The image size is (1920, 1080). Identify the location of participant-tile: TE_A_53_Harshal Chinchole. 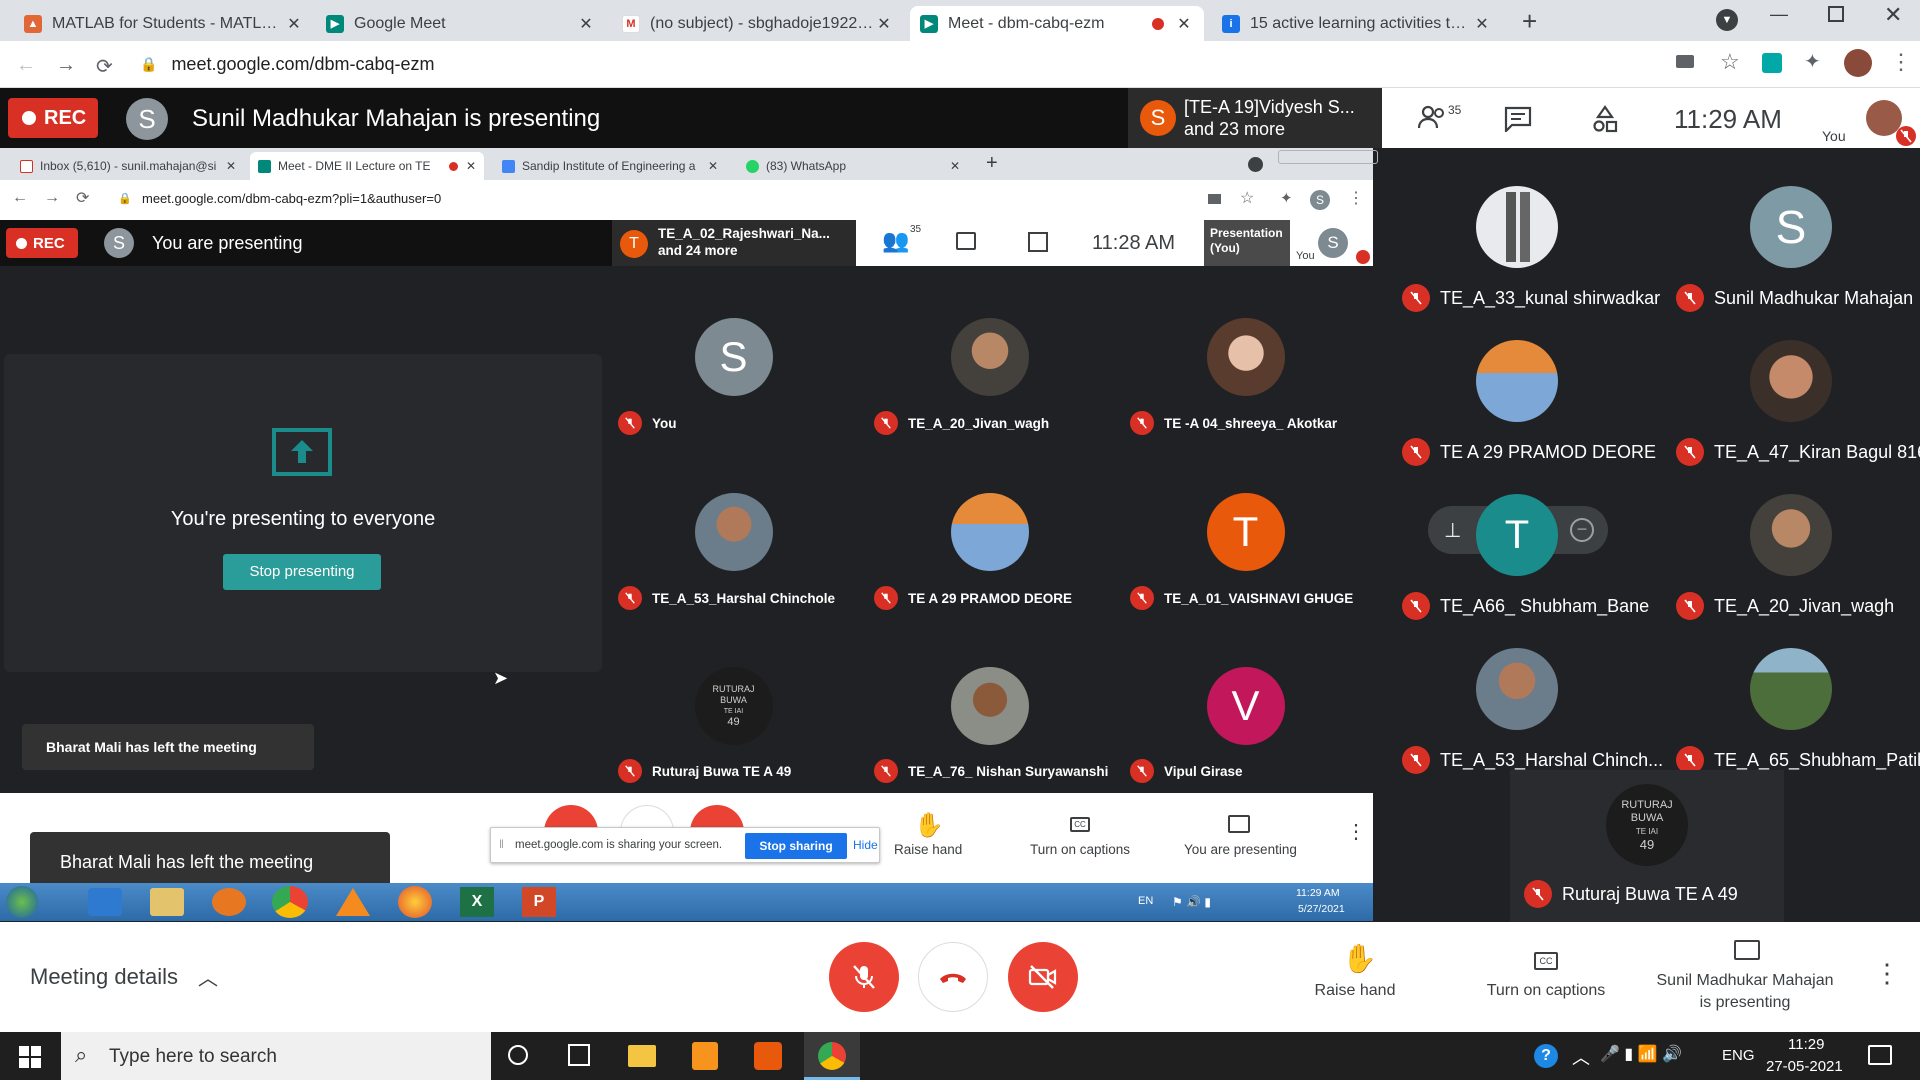
(733, 578).